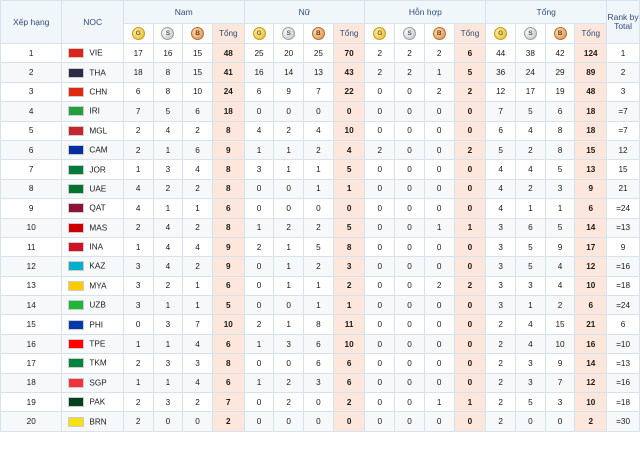  I want to click on total-cell: 48, so click(228, 53).